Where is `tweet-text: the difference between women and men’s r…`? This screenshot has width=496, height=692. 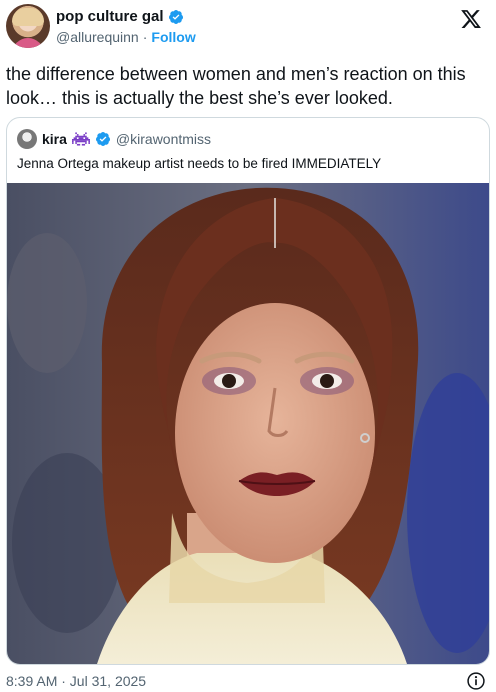
tweet-text: the difference between women and men’s r… is located at coordinates (236, 86).